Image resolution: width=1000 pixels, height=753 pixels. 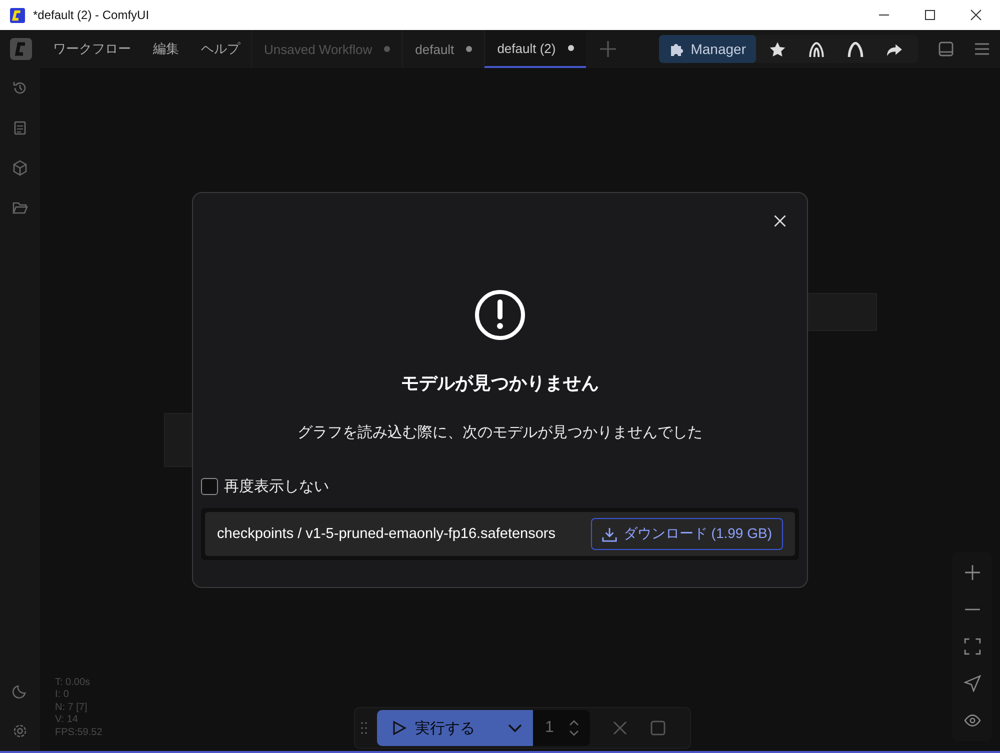 What do you see at coordinates (976, 15) in the screenshot?
I see `close-icon` at bounding box center [976, 15].